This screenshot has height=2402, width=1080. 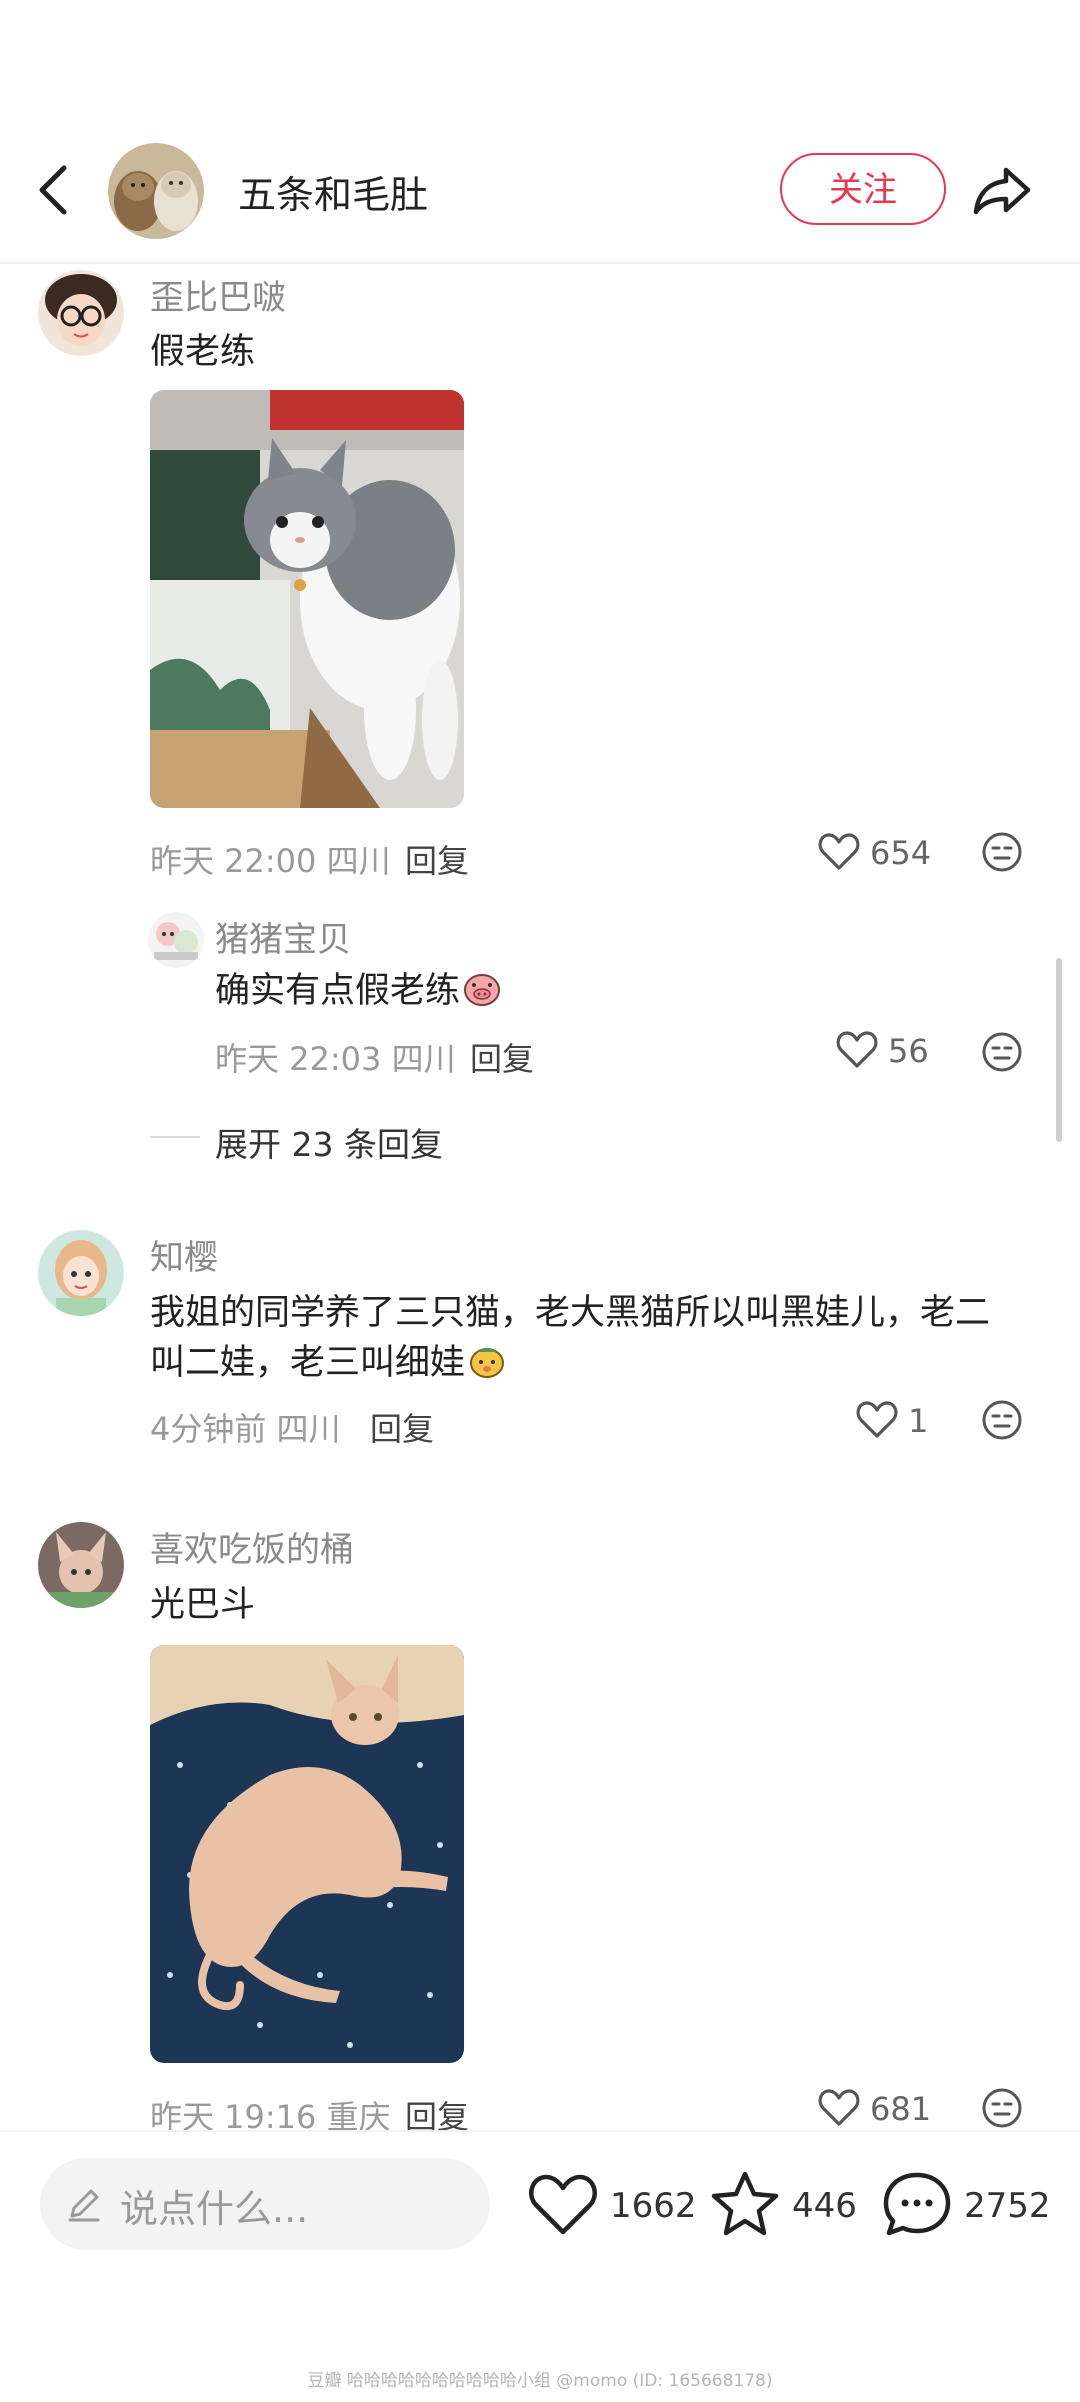 What do you see at coordinates (745, 2206) in the screenshot?
I see `star-icon` at bounding box center [745, 2206].